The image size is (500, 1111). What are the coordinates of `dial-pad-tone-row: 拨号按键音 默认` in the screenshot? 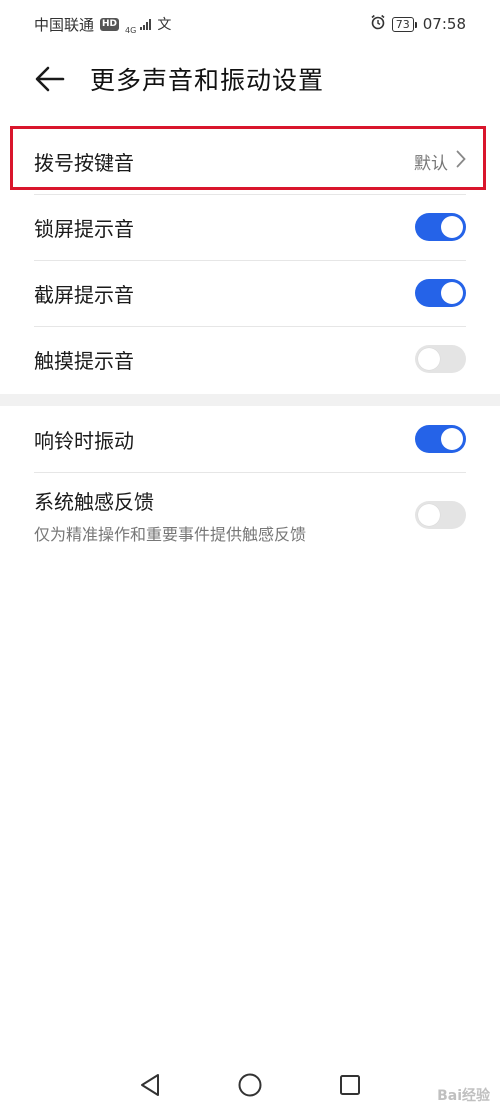 It's located at (250, 161).